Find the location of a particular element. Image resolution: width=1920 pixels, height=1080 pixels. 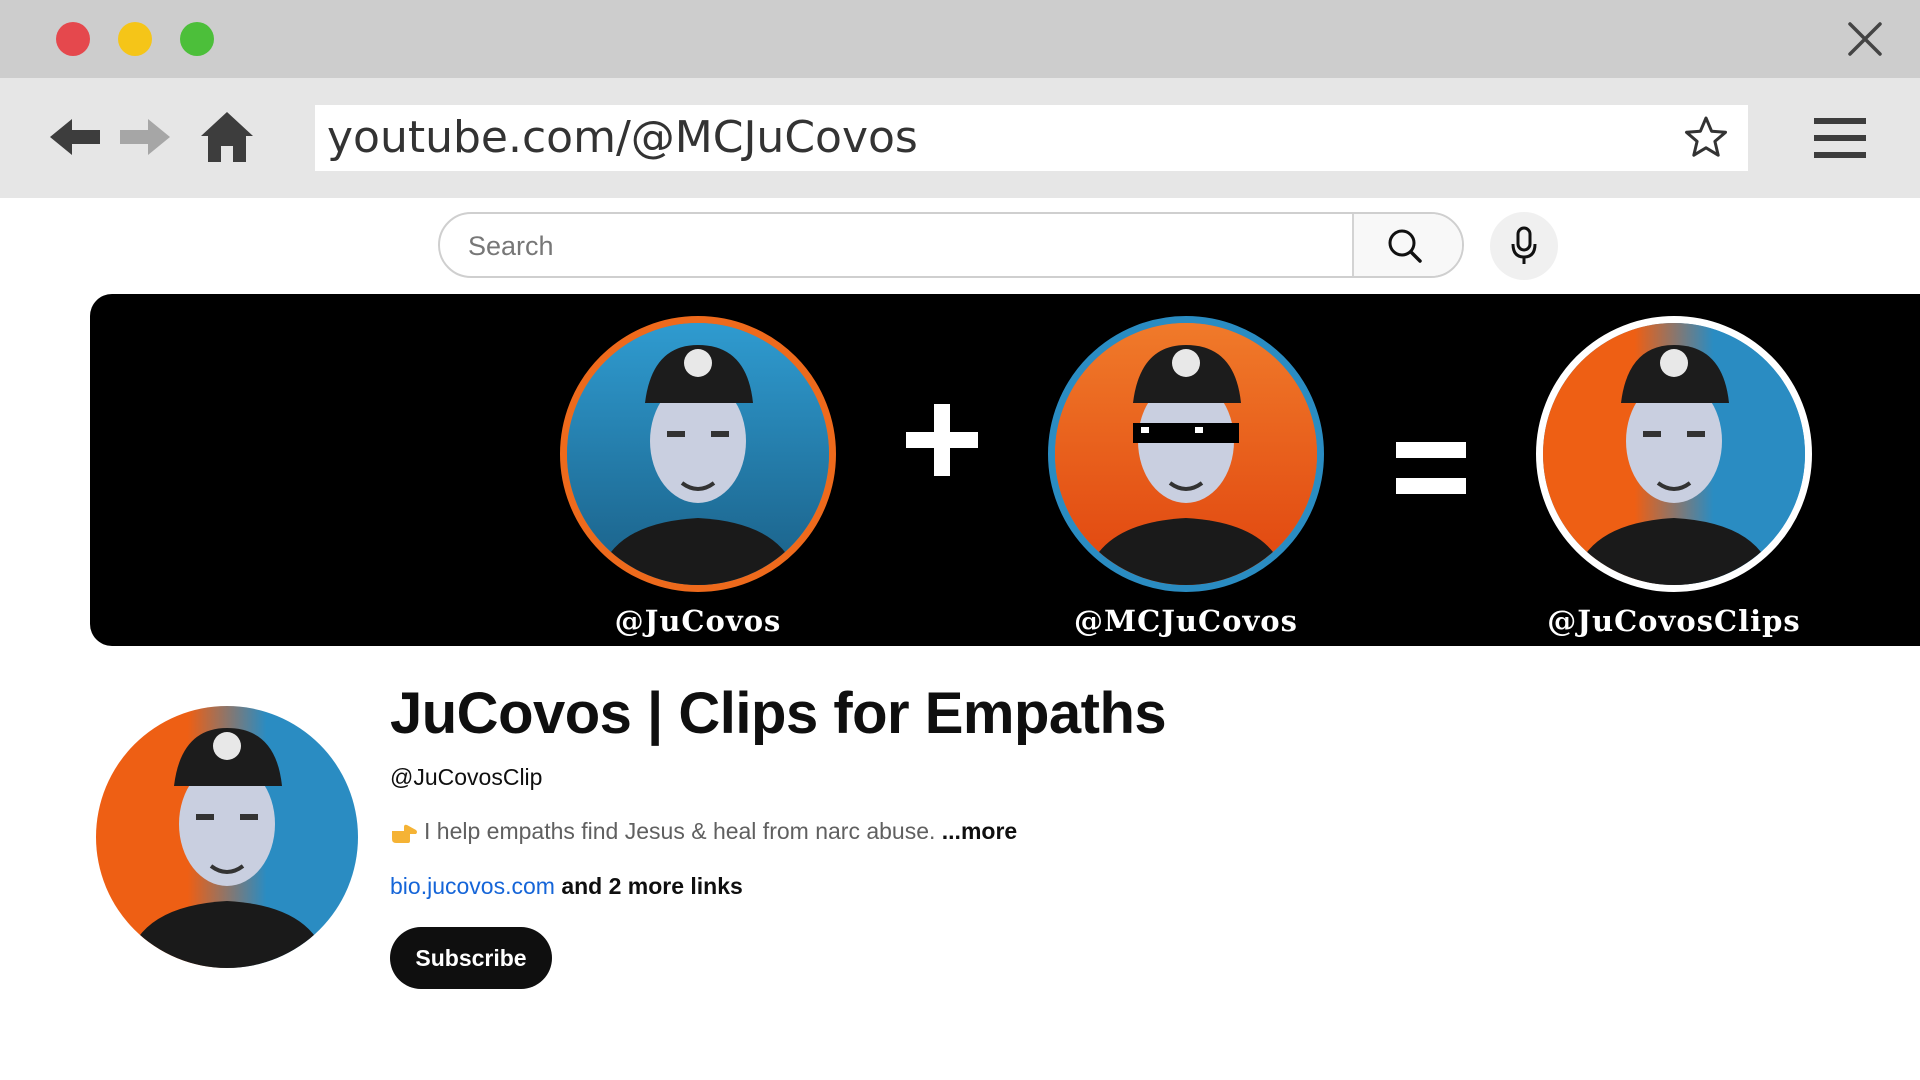

plus-icon is located at coordinates (942, 440).